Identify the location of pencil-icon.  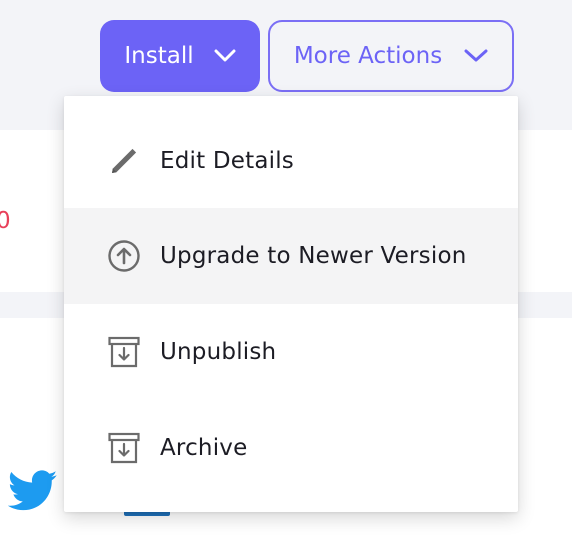
(124, 161).